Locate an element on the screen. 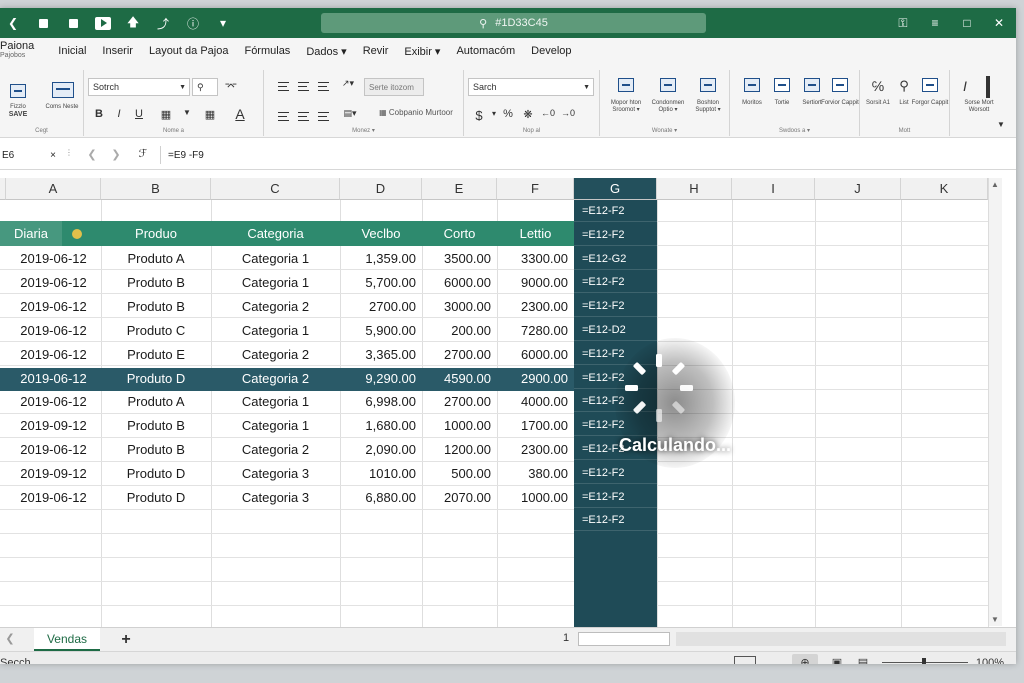  delete-cells-icon is located at coordinates (782, 85).